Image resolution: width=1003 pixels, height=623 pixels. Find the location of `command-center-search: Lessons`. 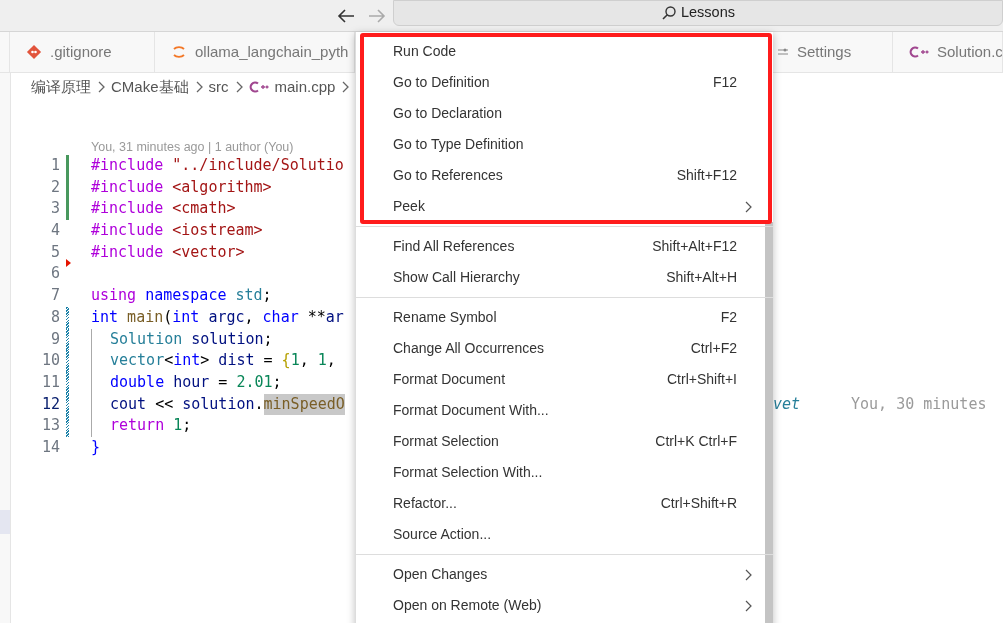

command-center-search: Lessons is located at coordinates (698, 13).